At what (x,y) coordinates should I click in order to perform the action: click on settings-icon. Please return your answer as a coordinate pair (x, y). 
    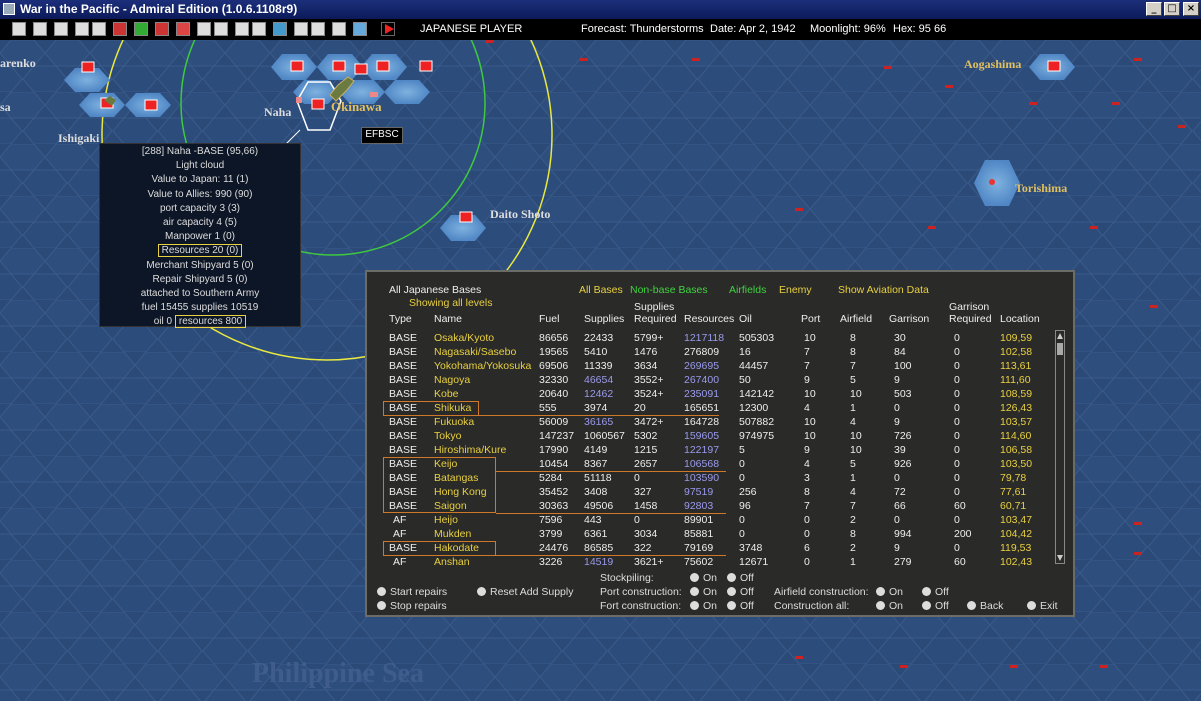
    Looking at the image, I should click on (318, 29).